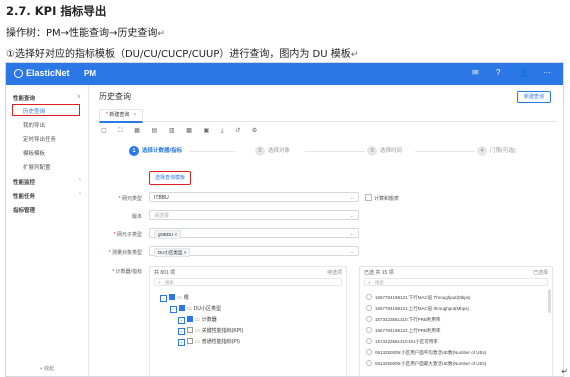 The width and height of the screenshot is (570, 377). What do you see at coordinates (254, 233) in the screenshot?
I see `ne-type-select: gNBDU × ⌄` at bounding box center [254, 233].